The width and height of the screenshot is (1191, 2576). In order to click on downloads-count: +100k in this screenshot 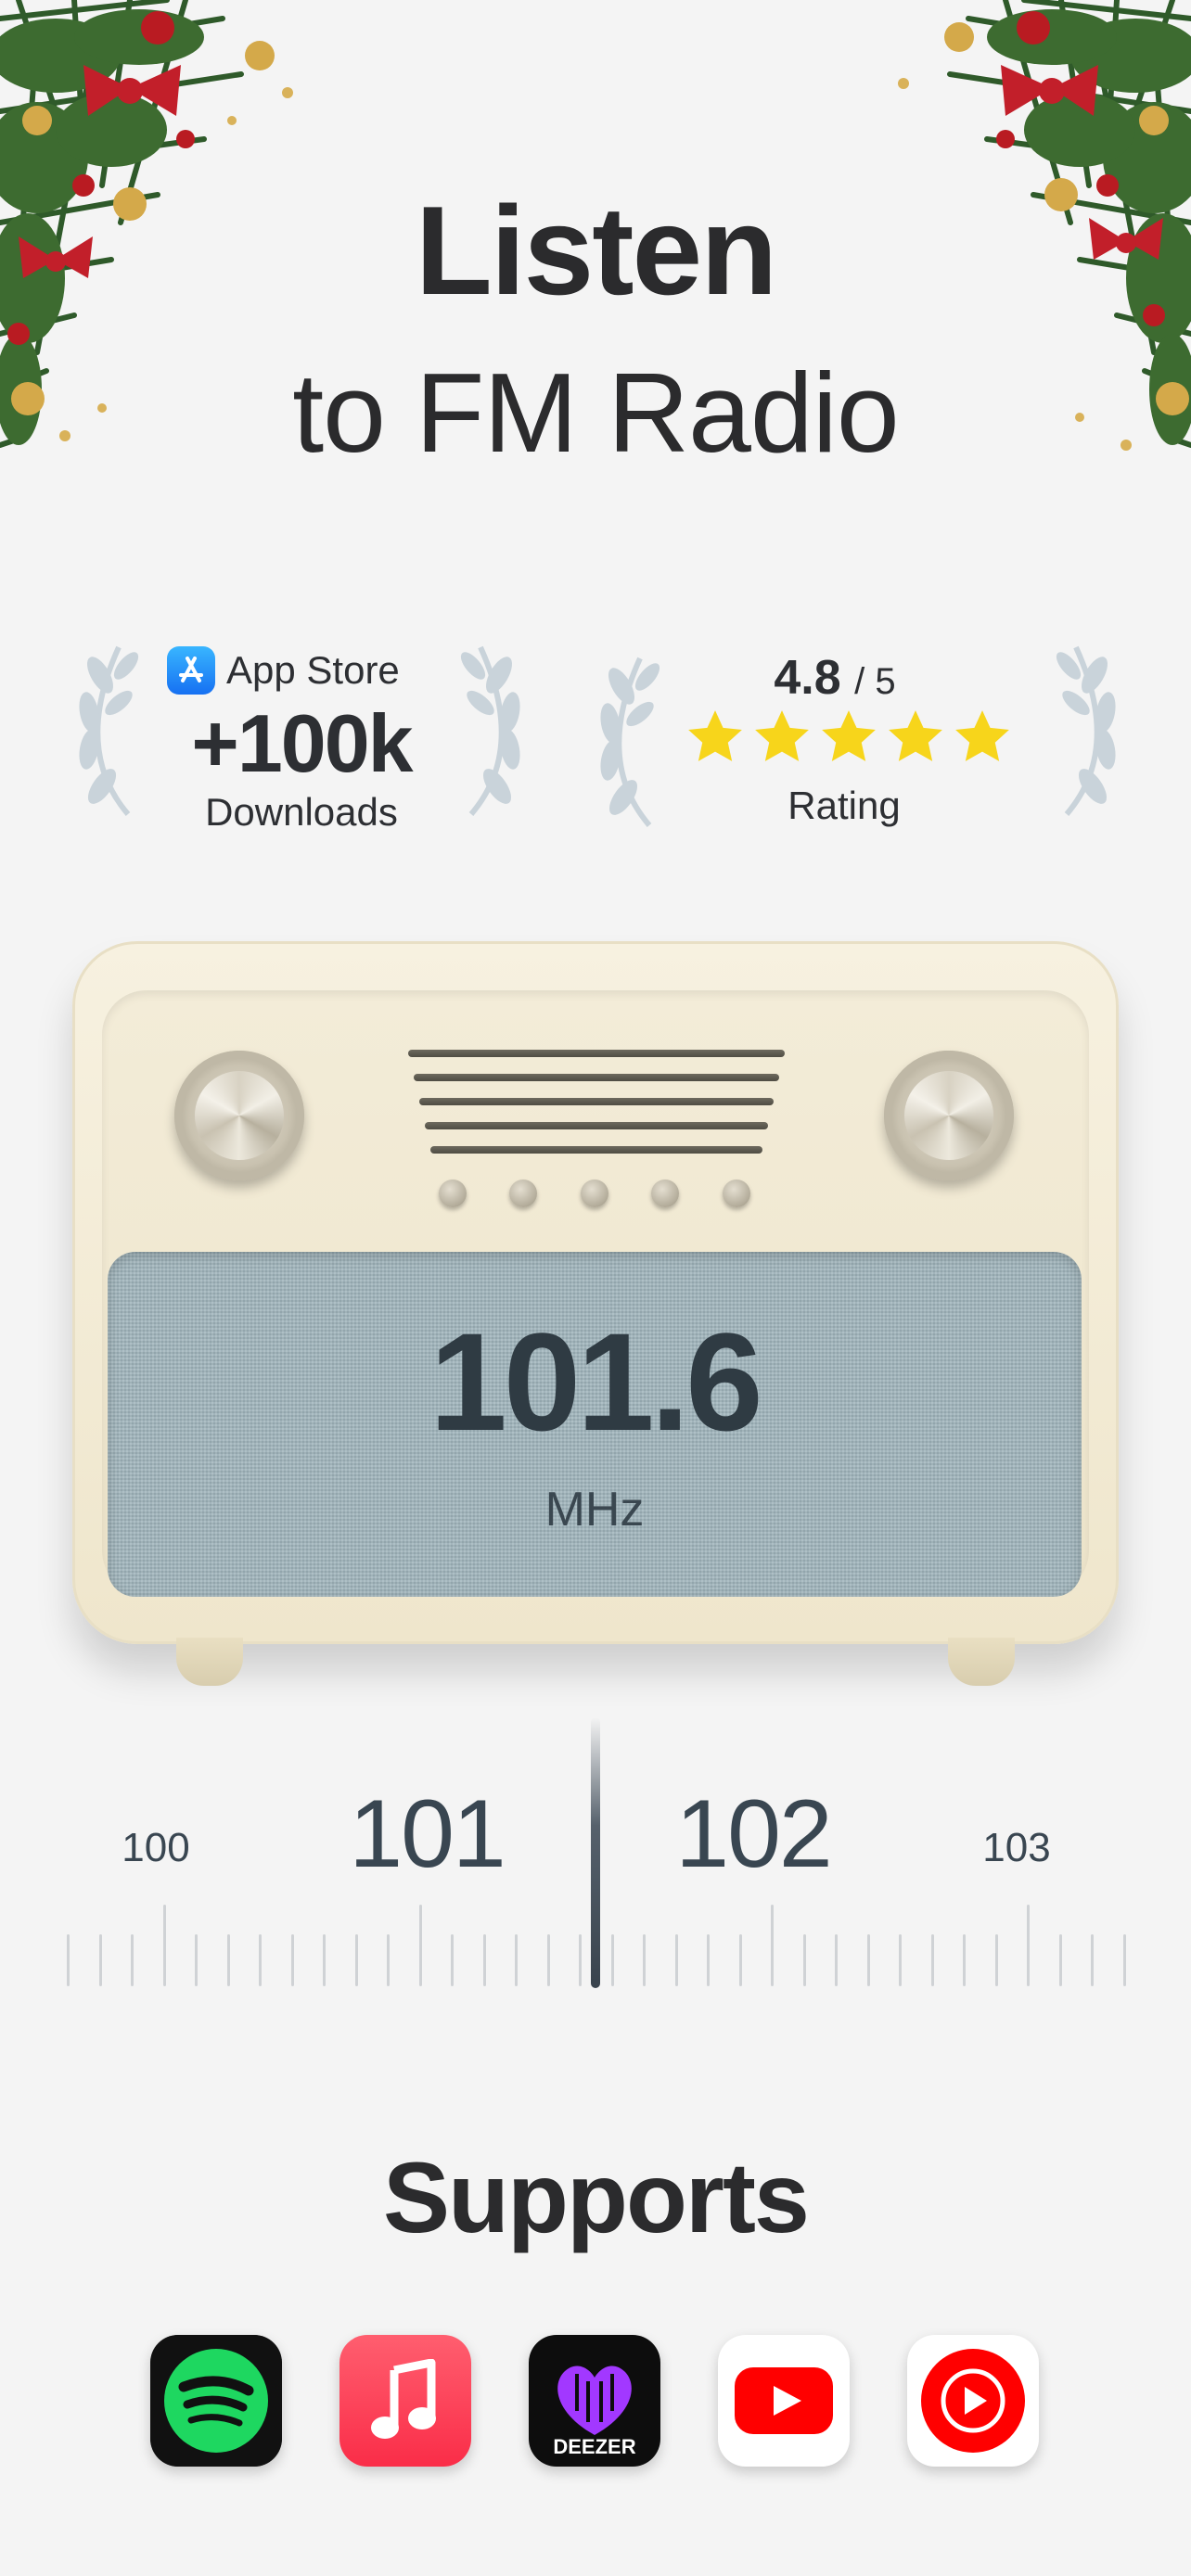, I will do `click(302, 743)`.